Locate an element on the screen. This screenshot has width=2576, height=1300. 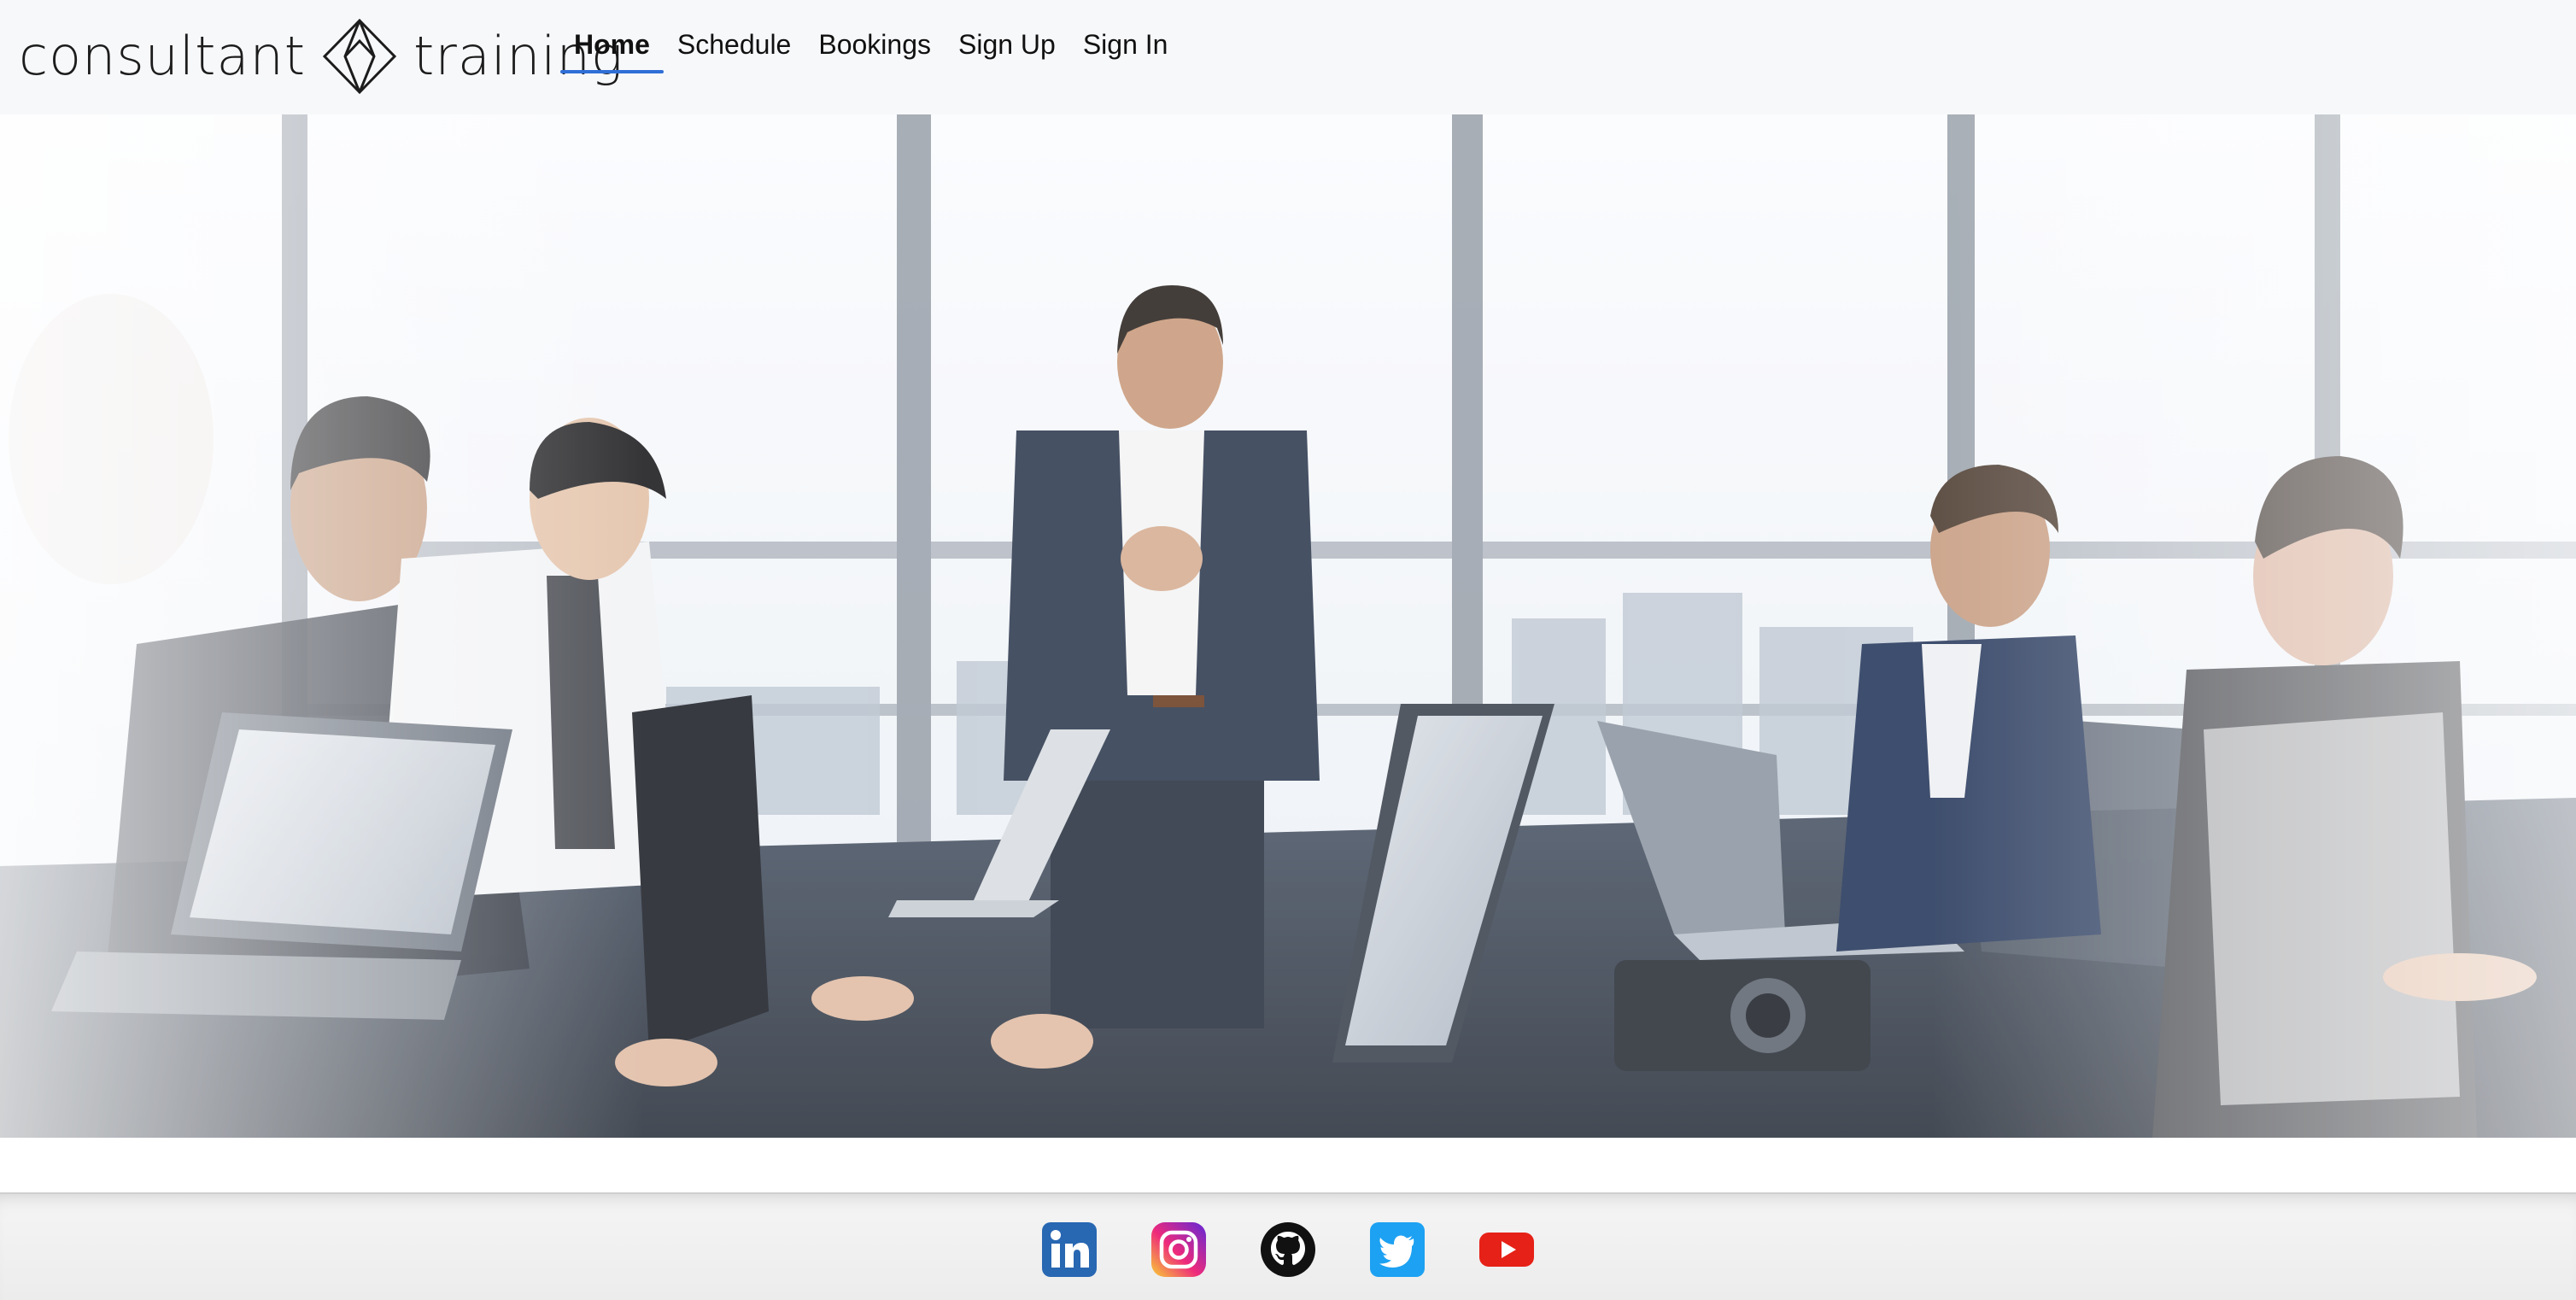
github-icon is located at coordinates (1288, 1249).